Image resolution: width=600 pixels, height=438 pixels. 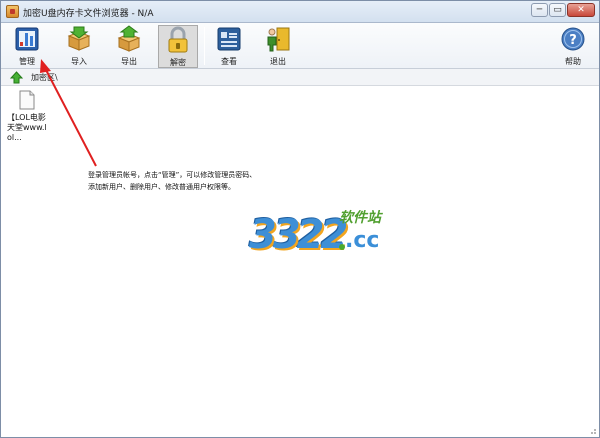 I want to click on decrypt-button: 解密, so click(x=178, y=46).